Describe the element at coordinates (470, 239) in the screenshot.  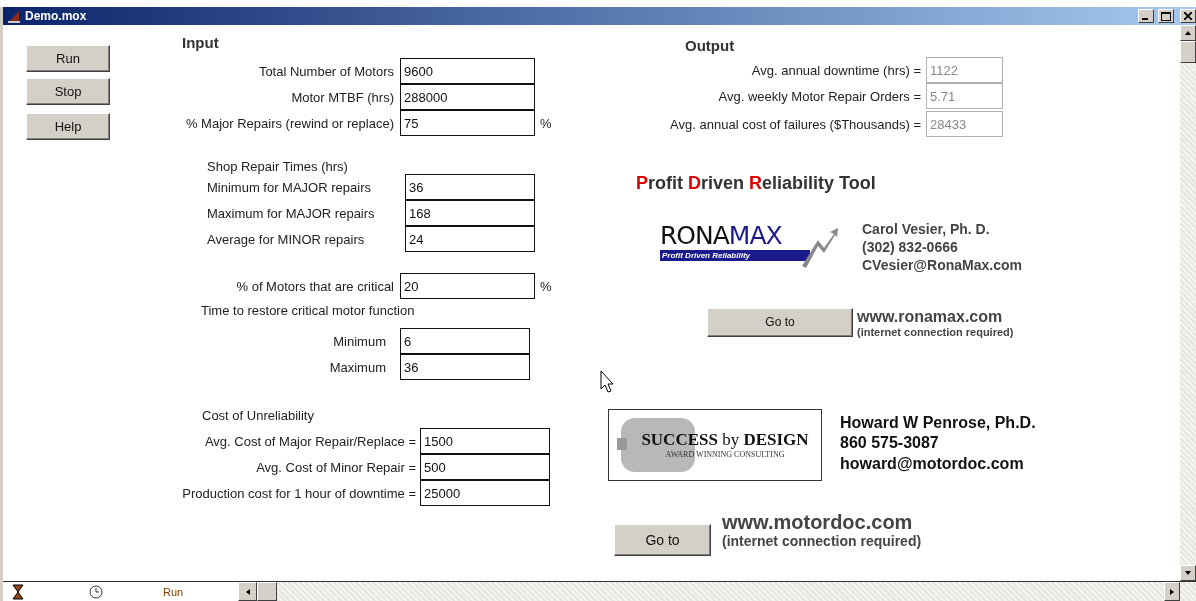
I see `input-field: 24` at that location.